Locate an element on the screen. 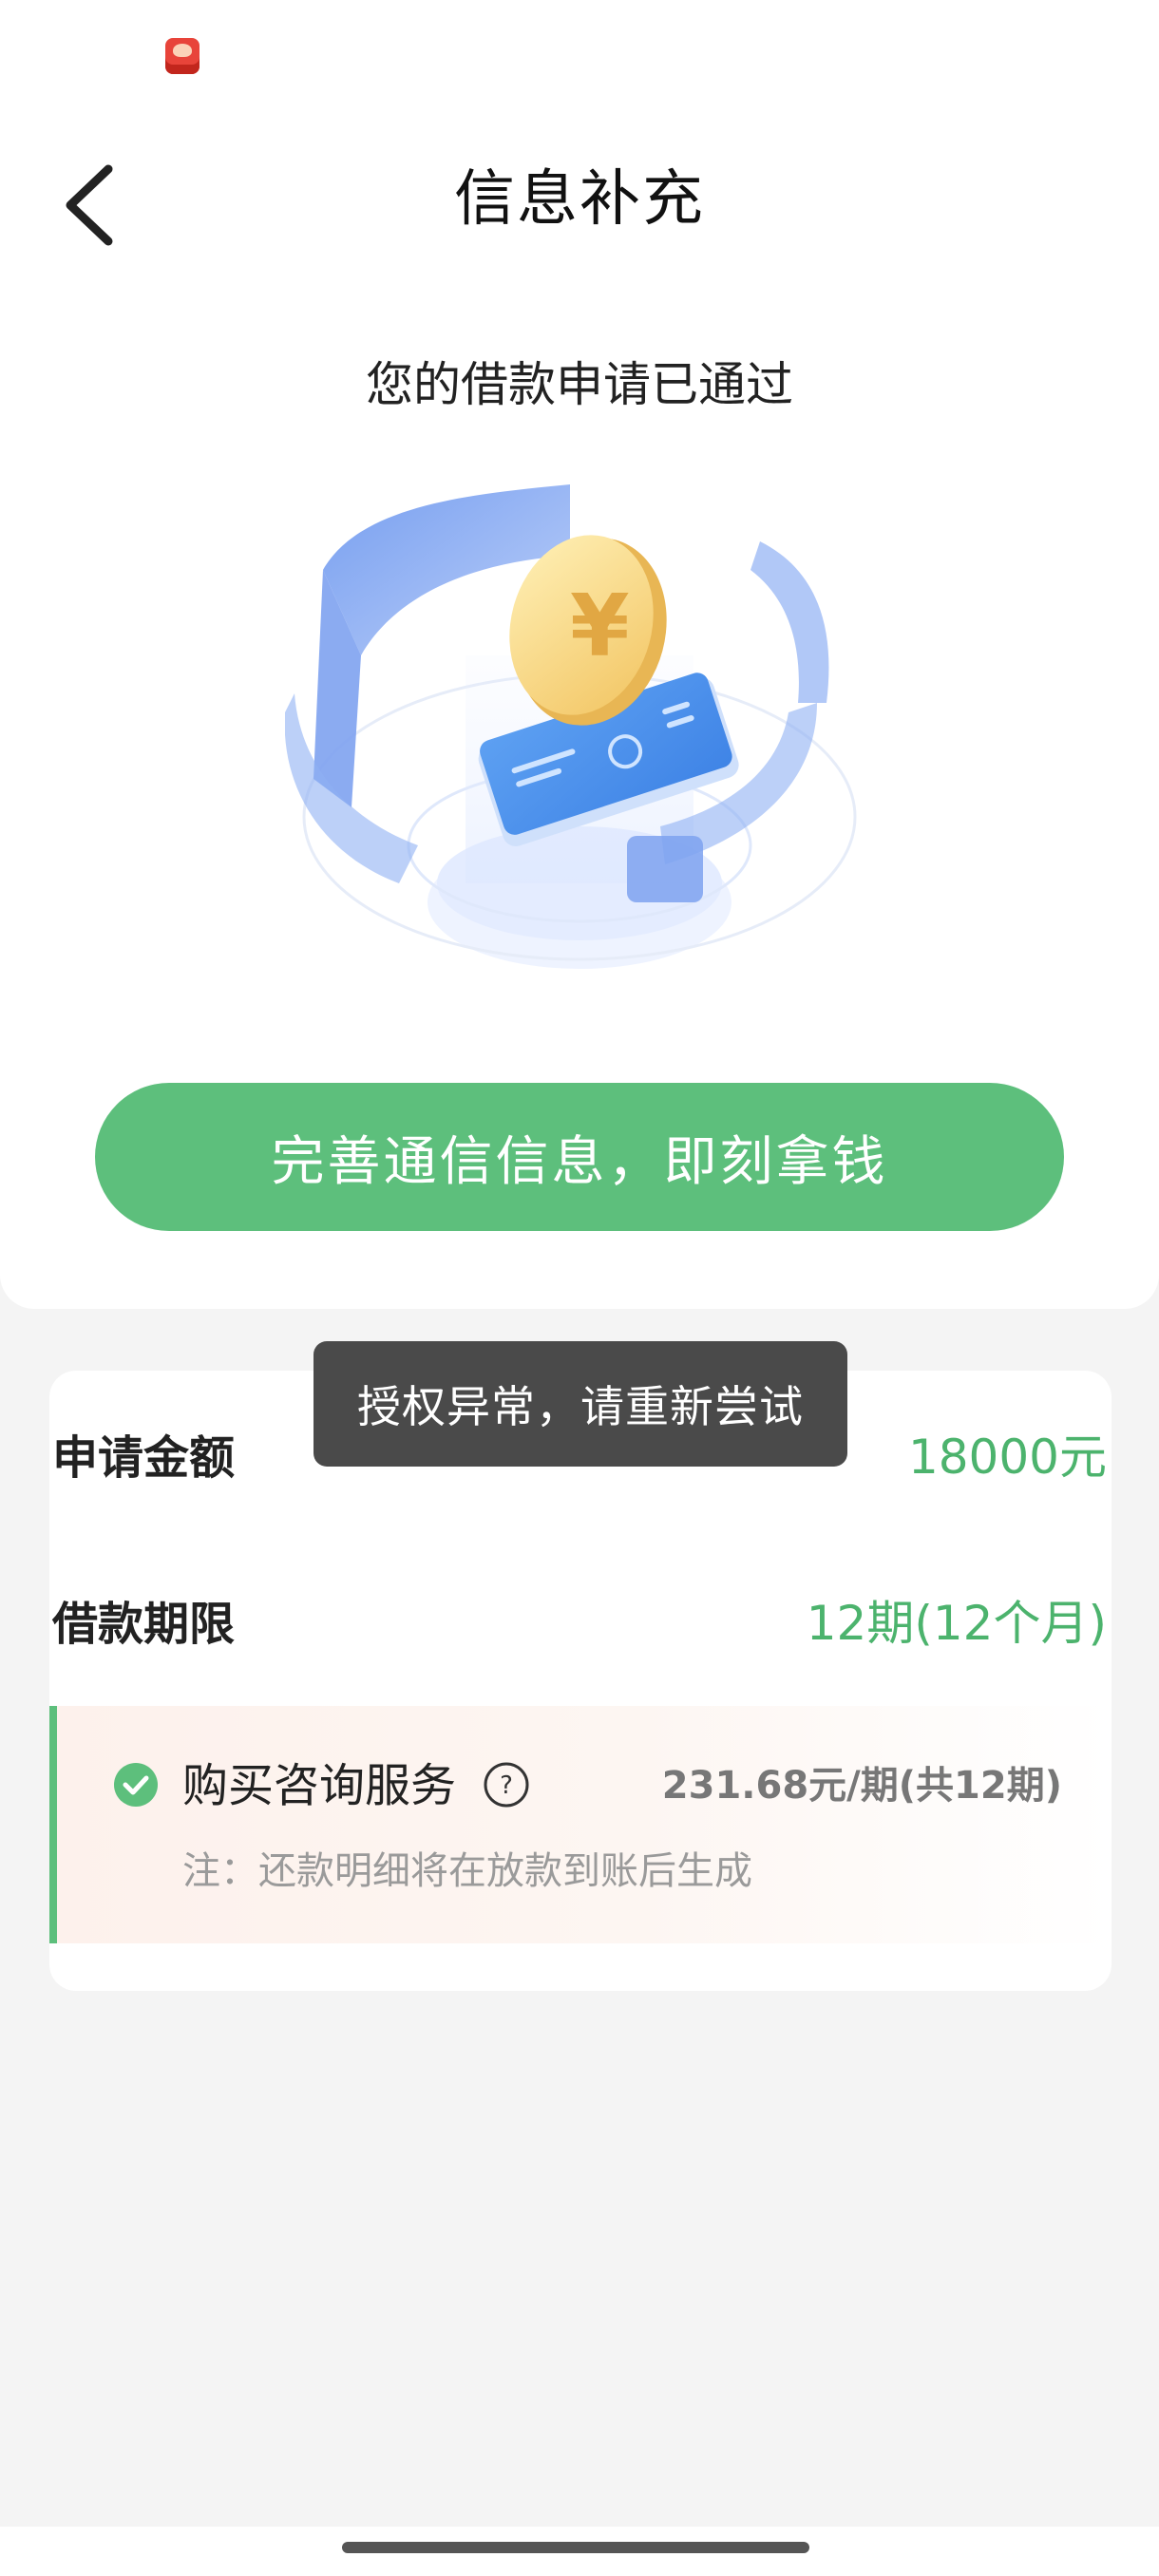  term-row: 借款期限 12期(12个月) is located at coordinates (579, 1619).